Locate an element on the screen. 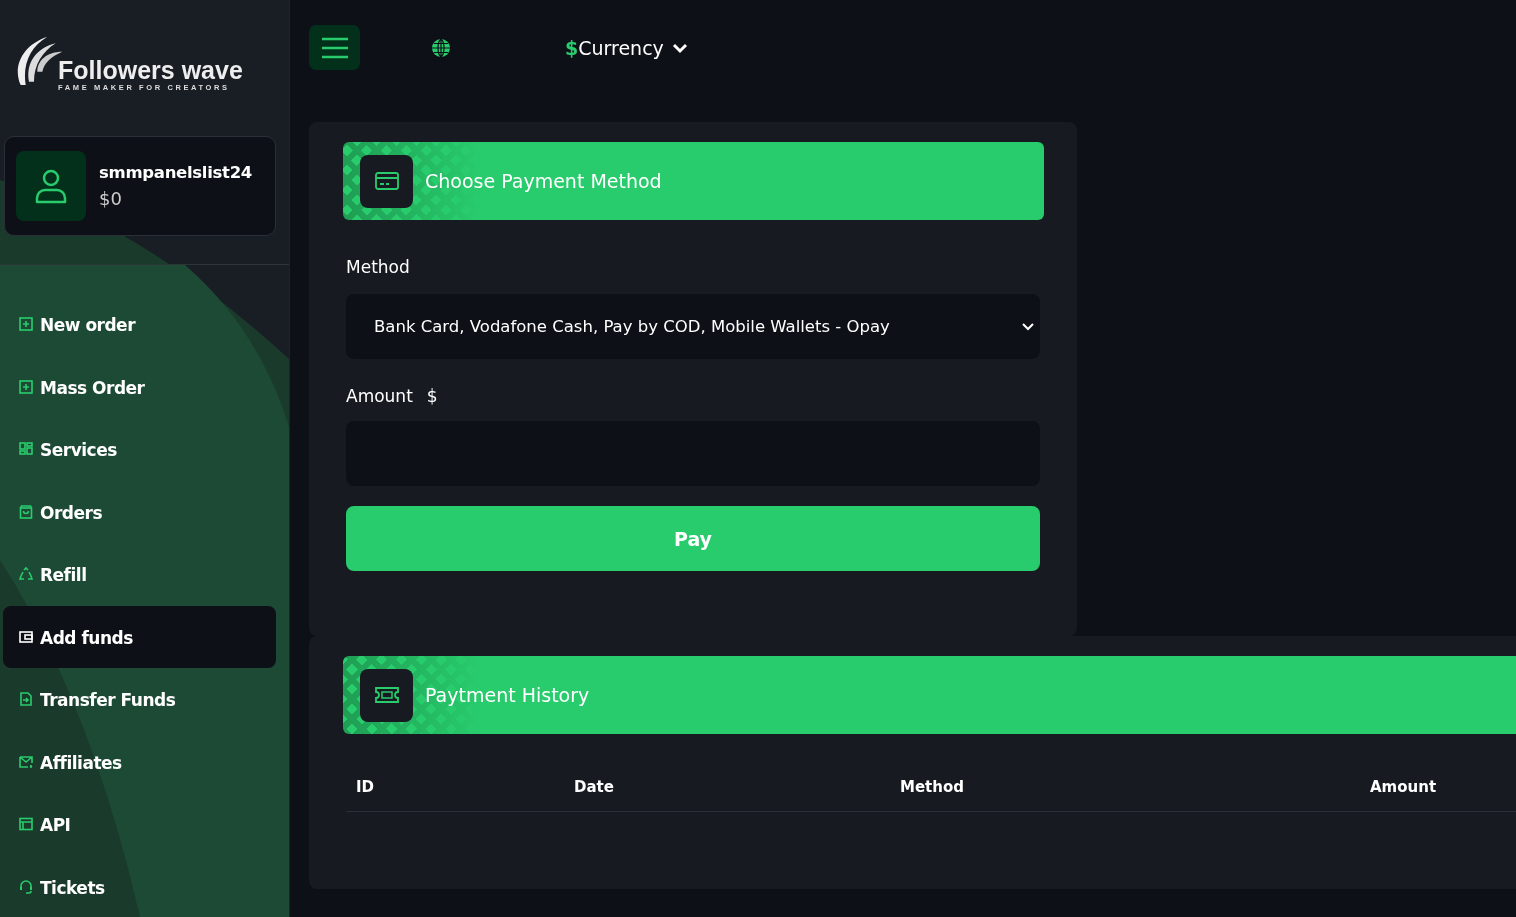 This screenshot has height=917, width=1516. amount-label: Amount is located at coordinates (379, 396).